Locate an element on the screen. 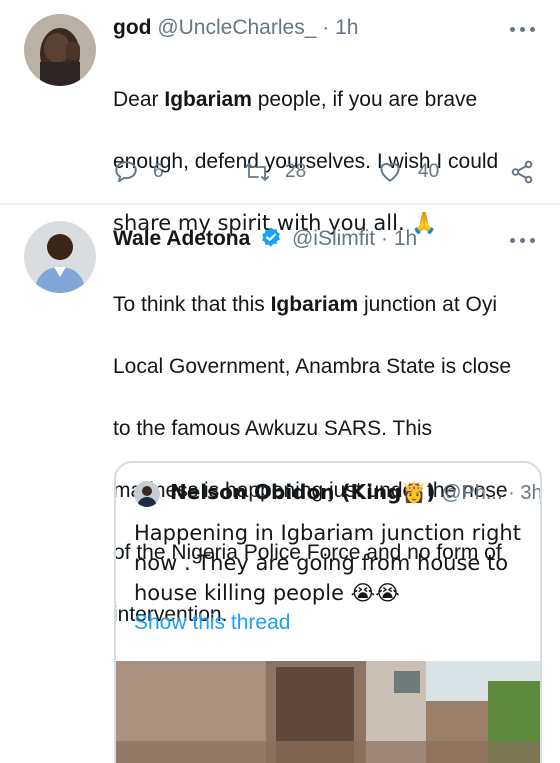 This screenshot has width=560, height=763. share-button is located at coordinates (522, 172).